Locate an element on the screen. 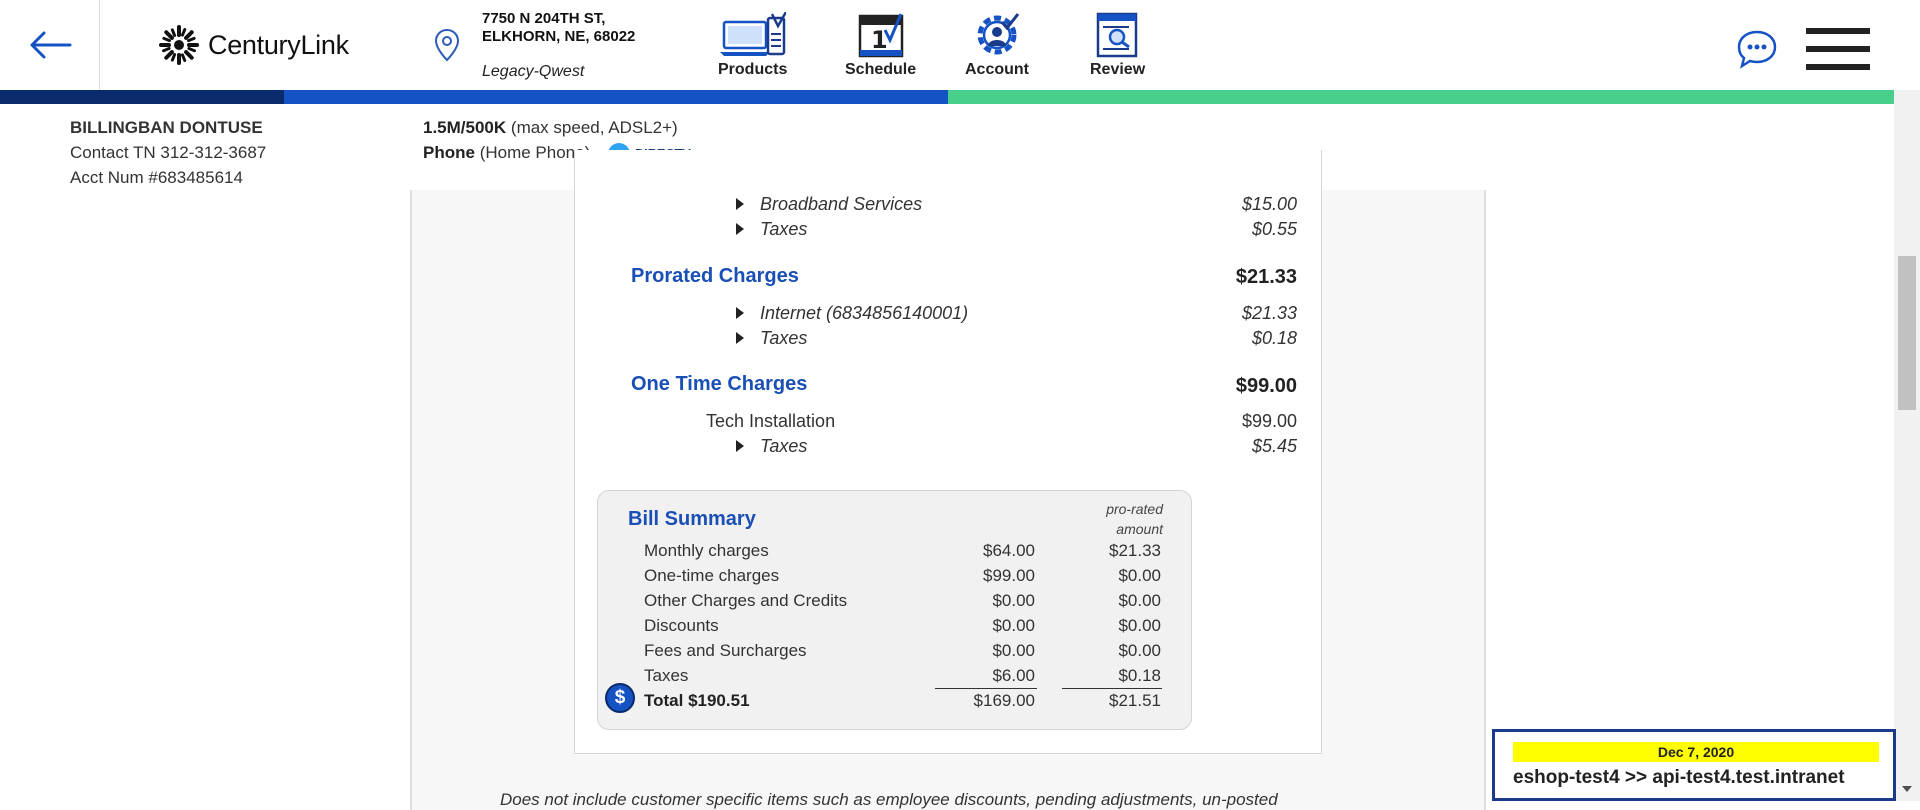 The width and height of the screenshot is (1920, 810). summary-row-label: Discounts is located at coordinates (681, 625).